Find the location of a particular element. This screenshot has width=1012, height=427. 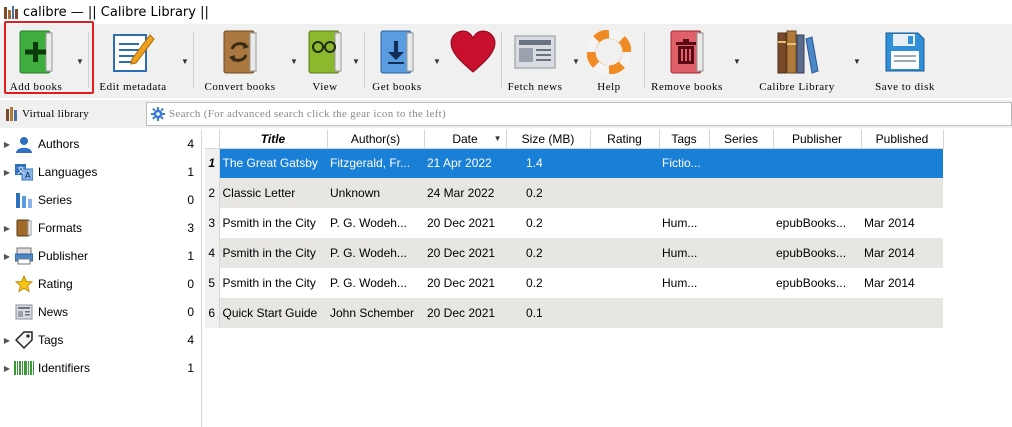

column-header-title: Title is located at coordinates (273, 139).